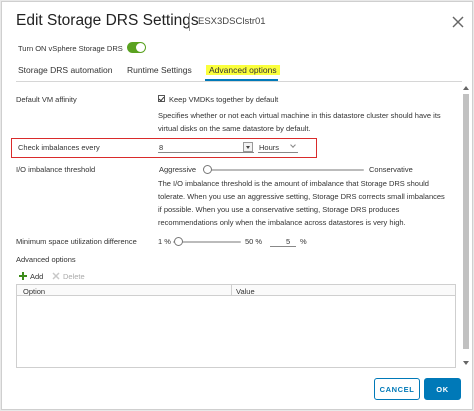 Image resolution: width=474 pixels, height=411 pixels. What do you see at coordinates (243, 70) in the screenshot?
I see `tab-advanced-options: Advanced options` at bounding box center [243, 70].